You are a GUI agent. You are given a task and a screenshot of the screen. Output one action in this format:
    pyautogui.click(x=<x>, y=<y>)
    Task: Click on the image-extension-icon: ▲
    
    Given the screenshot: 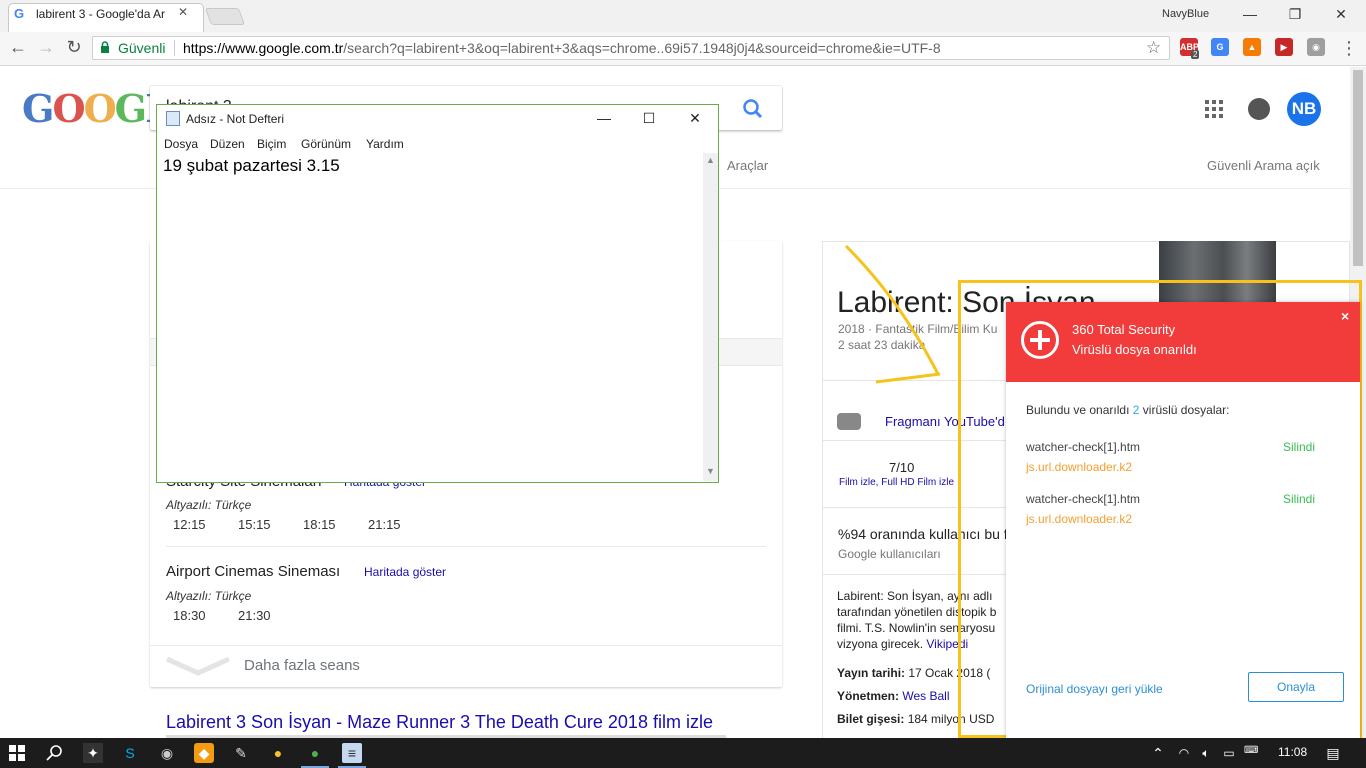 What is the action you would take?
    pyautogui.click(x=1252, y=47)
    